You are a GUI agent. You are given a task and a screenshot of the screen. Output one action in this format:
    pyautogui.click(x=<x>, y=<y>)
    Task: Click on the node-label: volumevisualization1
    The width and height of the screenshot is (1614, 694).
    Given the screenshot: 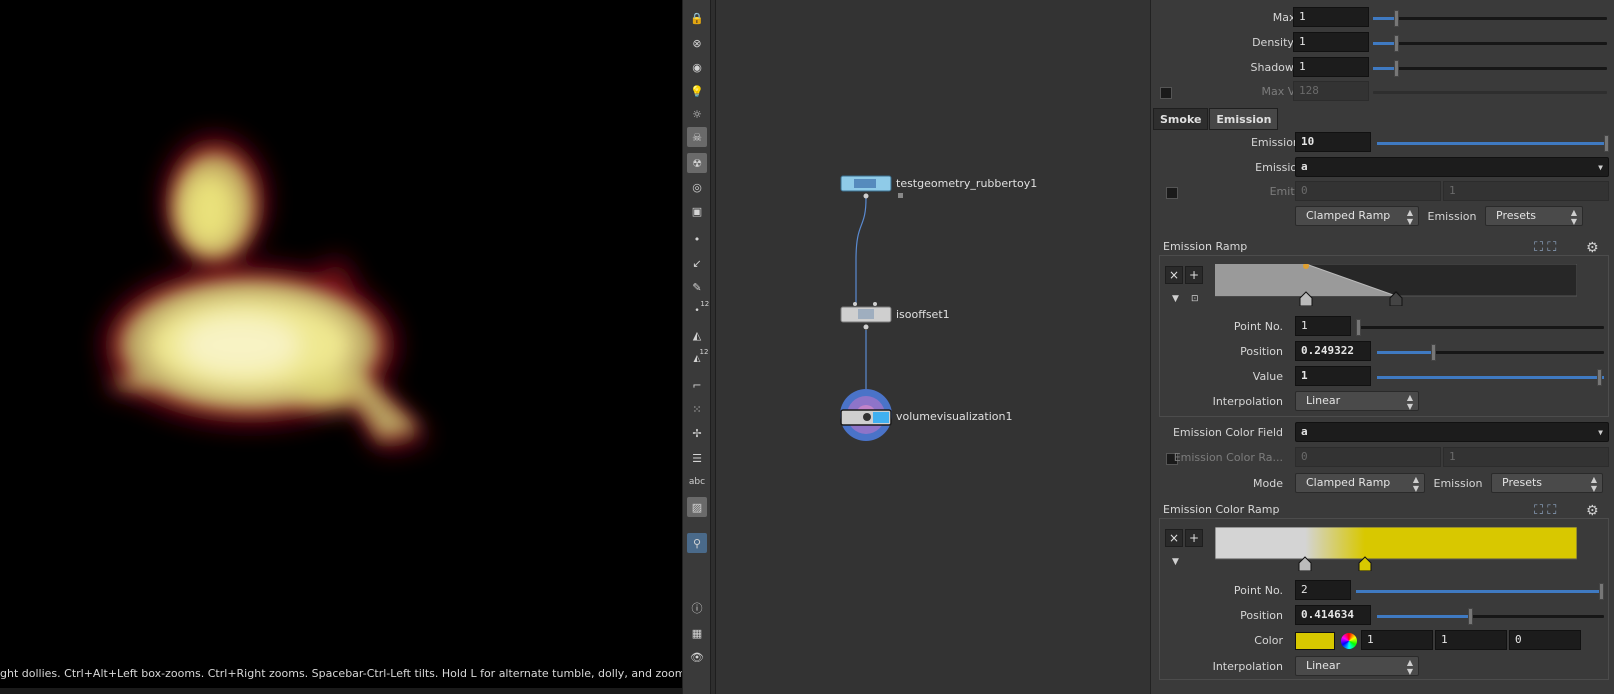 What is the action you would take?
    pyautogui.click(x=954, y=416)
    